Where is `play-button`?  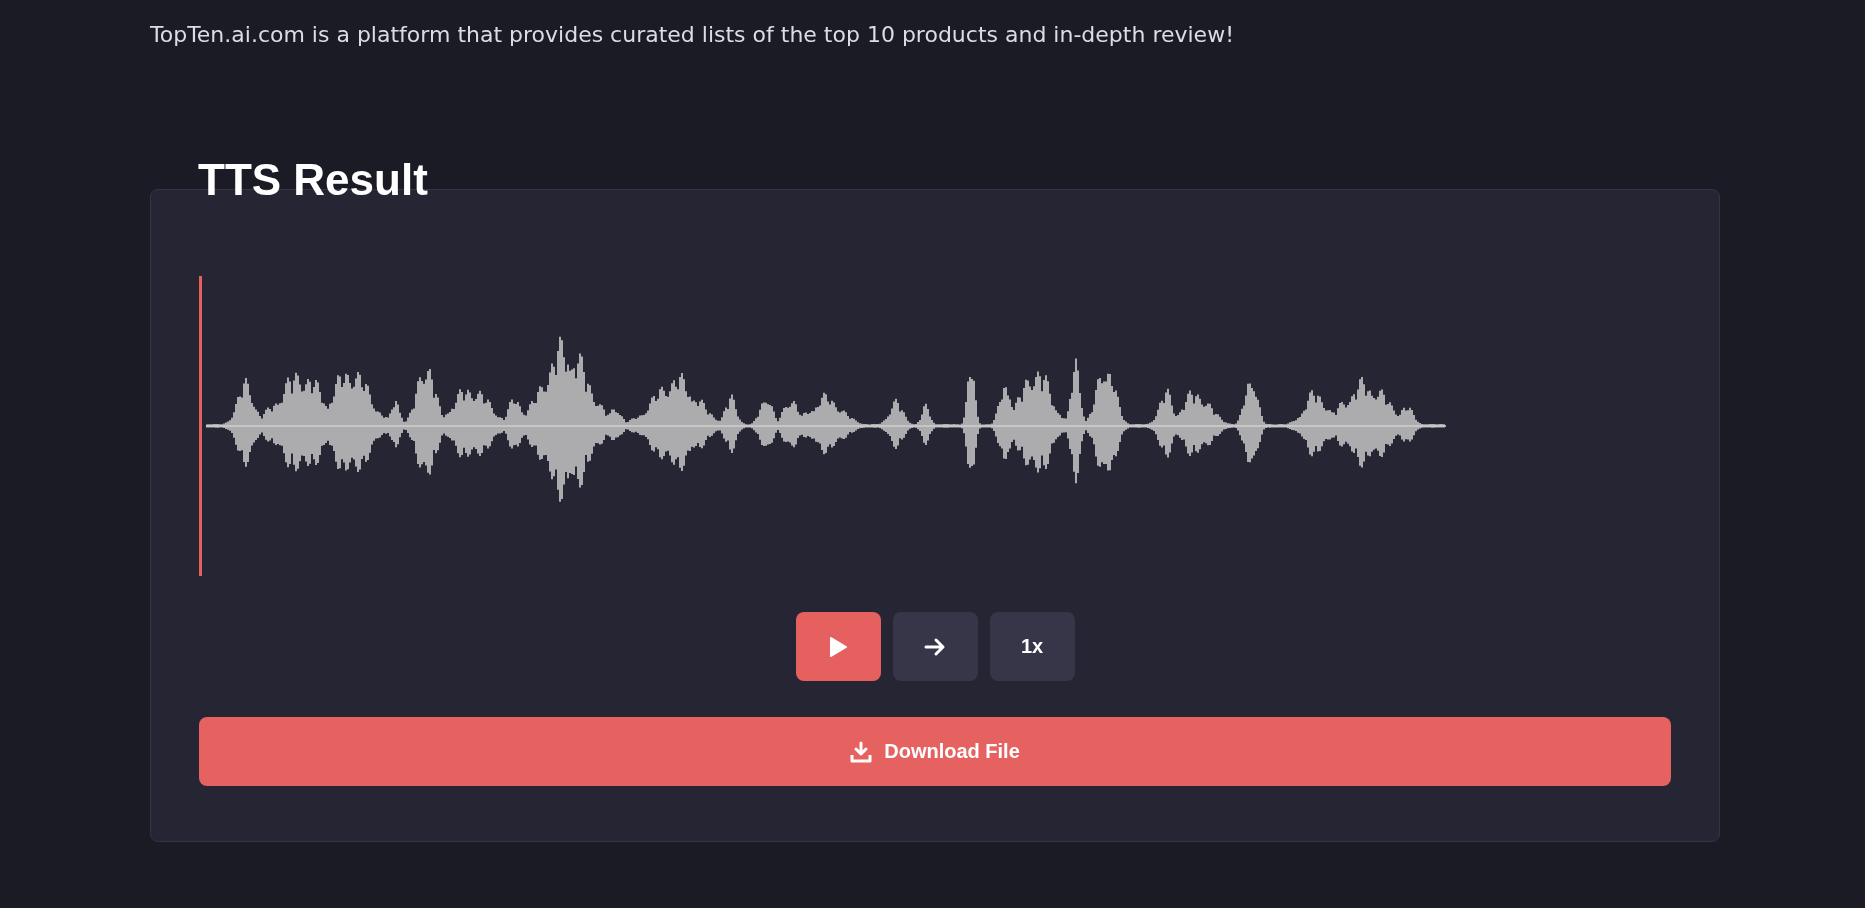
play-button is located at coordinates (838, 646).